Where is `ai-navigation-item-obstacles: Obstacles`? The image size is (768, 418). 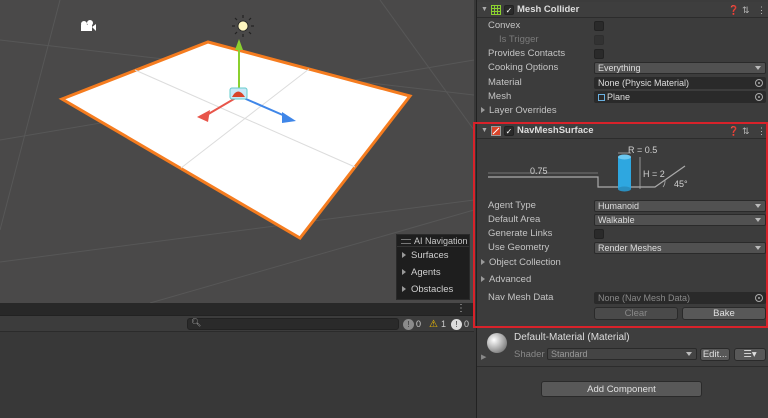 ai-navigation-item-obstacles: Obstacles is located at coordinates (433, 289).